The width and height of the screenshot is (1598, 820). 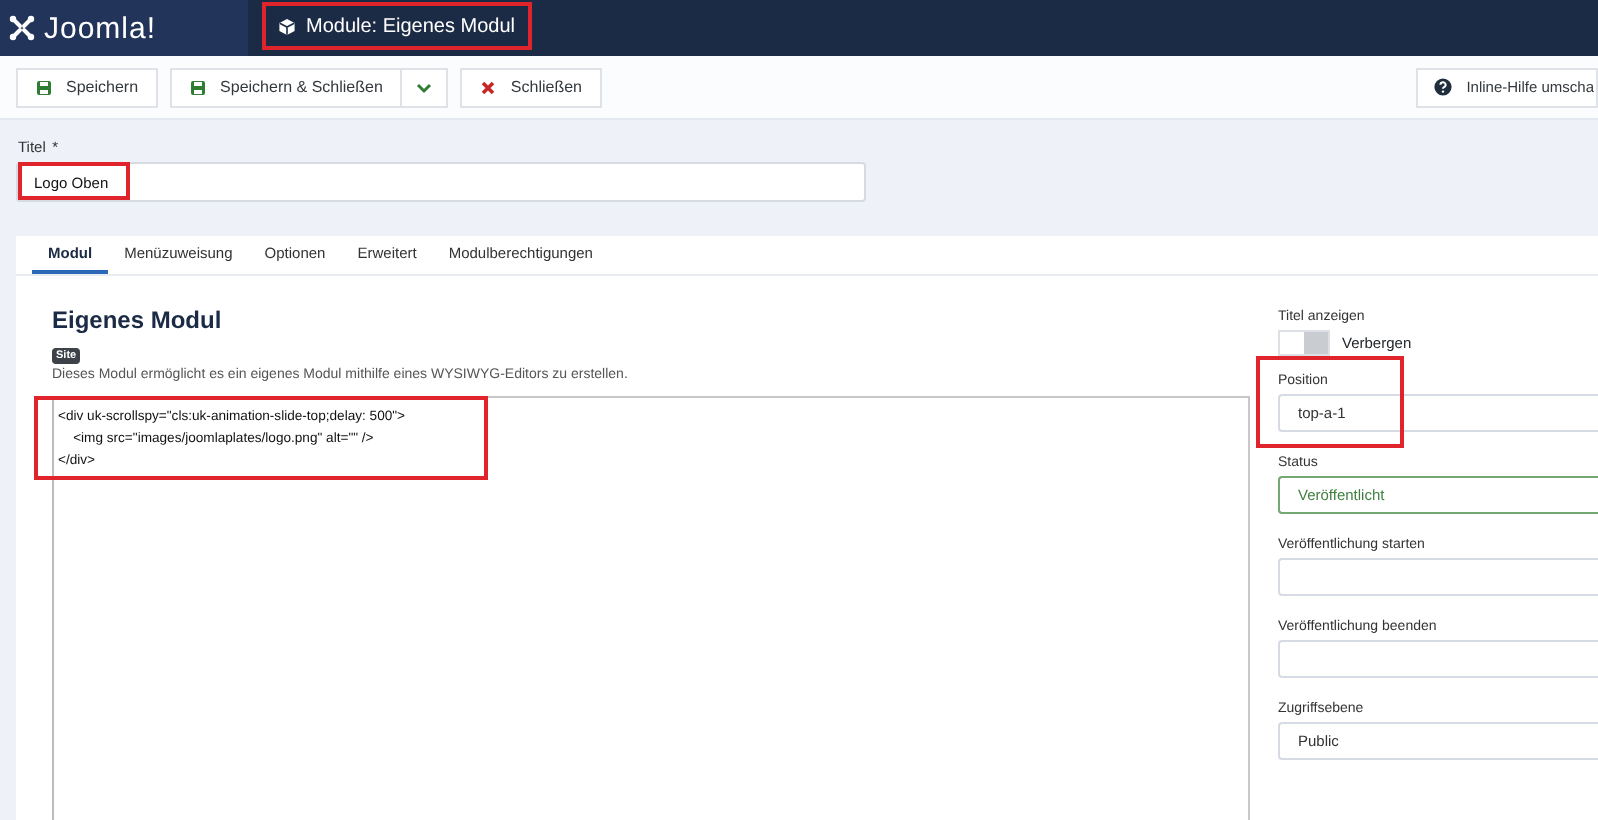 I want to click on chevron-down-icon, so click(x=424, y=87).